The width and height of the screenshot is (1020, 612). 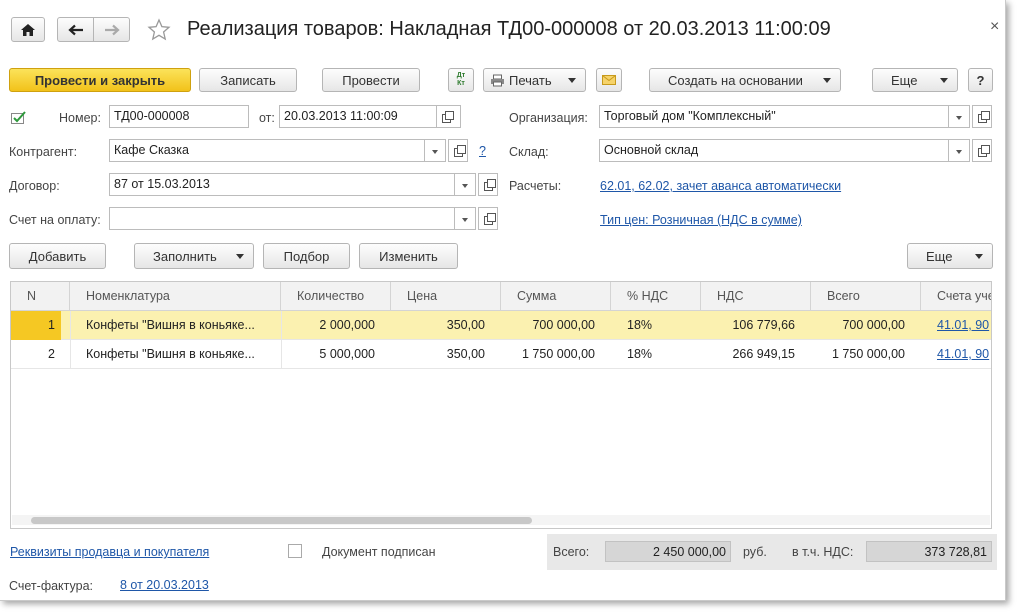 I want to click on organization-dropdown, so click(x=959, y=116).